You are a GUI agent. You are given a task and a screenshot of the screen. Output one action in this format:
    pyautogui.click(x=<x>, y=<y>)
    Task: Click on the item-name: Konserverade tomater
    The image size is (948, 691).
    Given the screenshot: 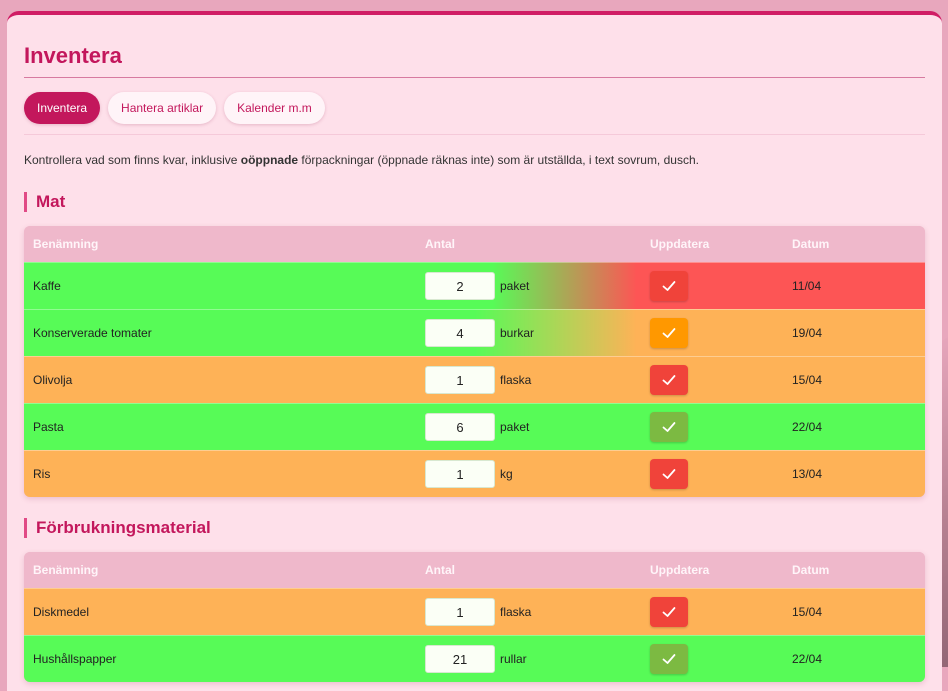 What is the action you would take?
    pyautogui.click(x=92, y=333)
    